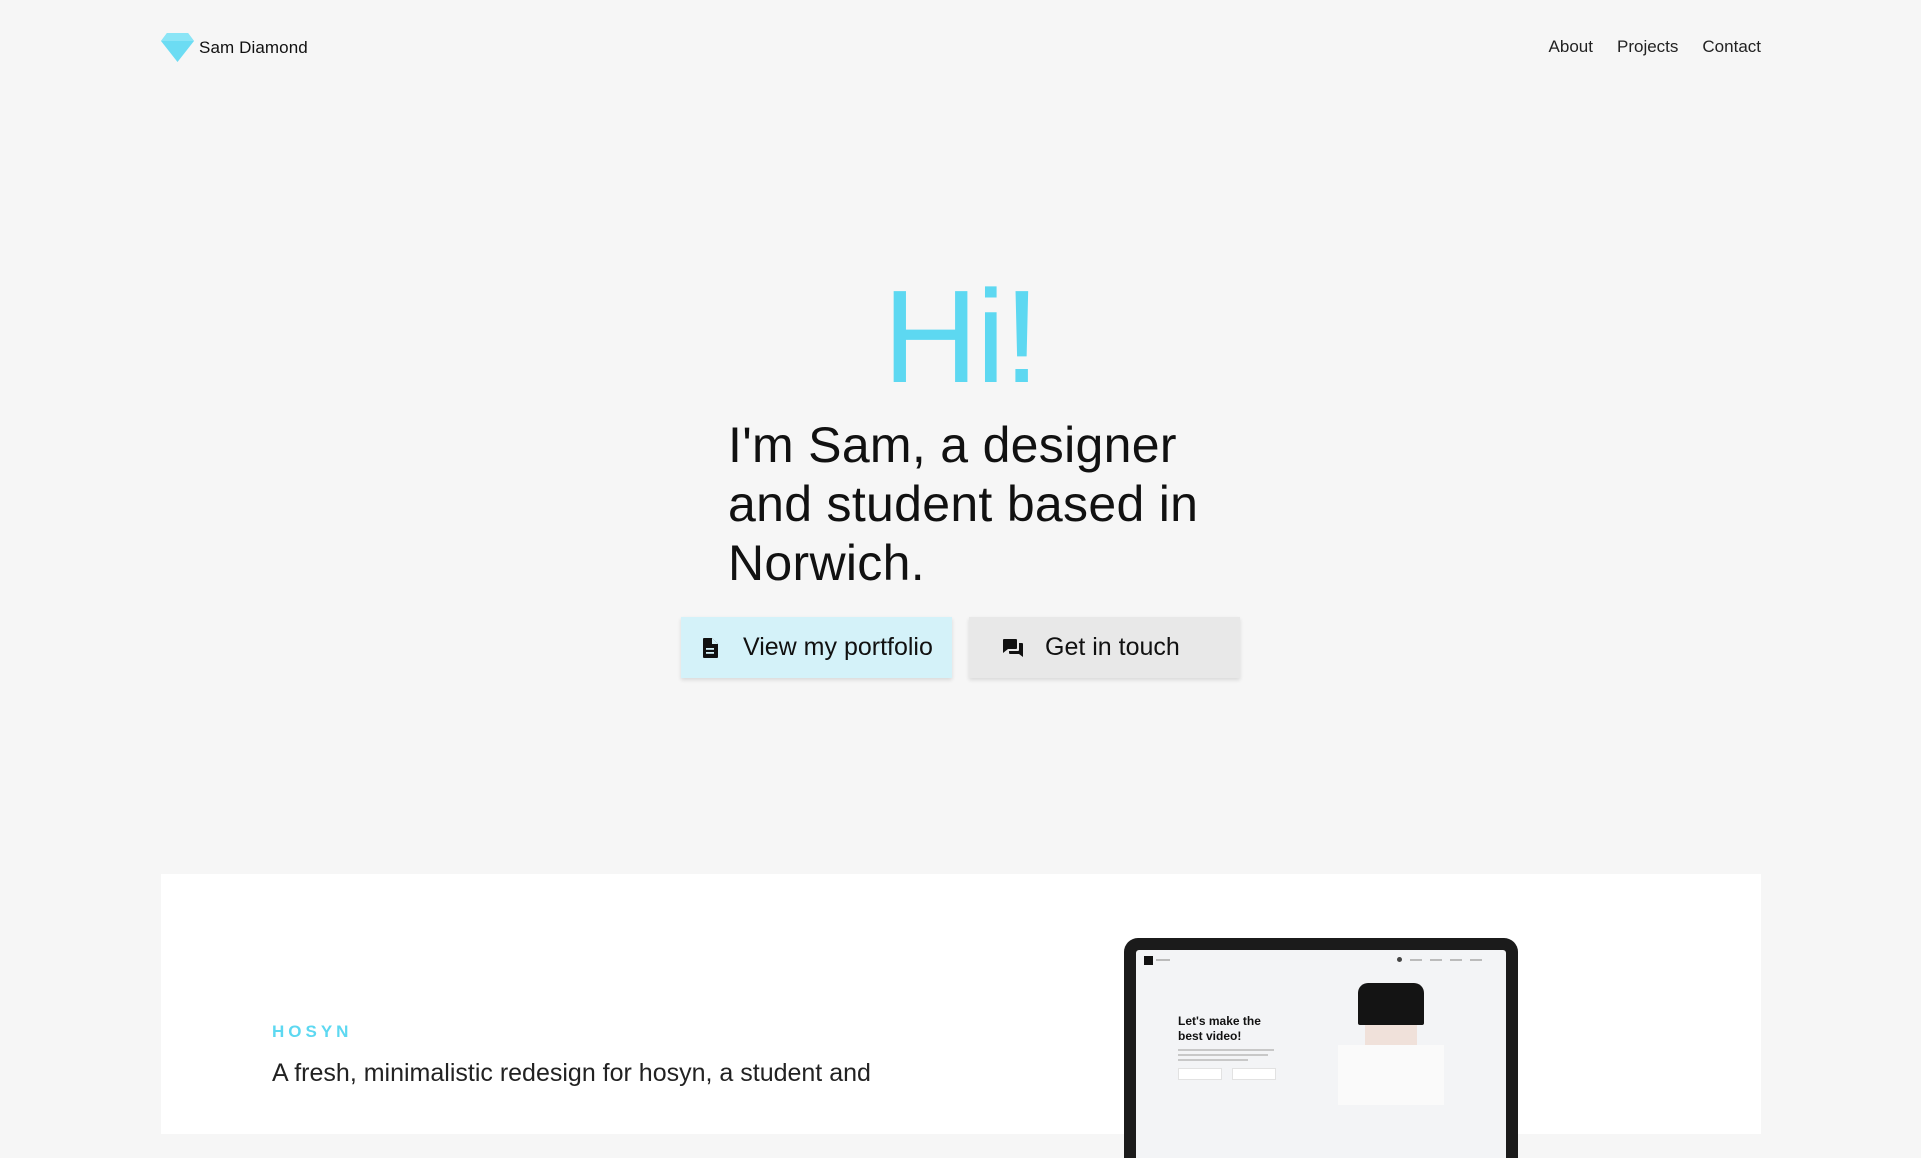  What do you see at coordinates (1399, 959) in the screenshot?
I see `moon-icon` at bounding box center [1399, 959].